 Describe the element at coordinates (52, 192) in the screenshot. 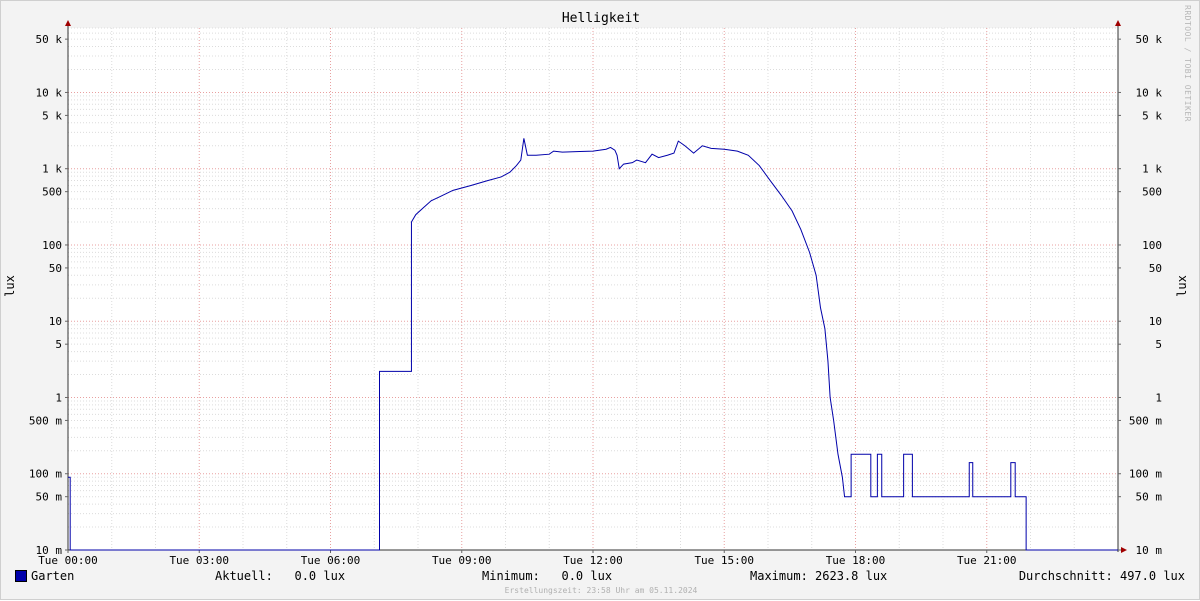

I see `y-tick-label: 500` at that location.